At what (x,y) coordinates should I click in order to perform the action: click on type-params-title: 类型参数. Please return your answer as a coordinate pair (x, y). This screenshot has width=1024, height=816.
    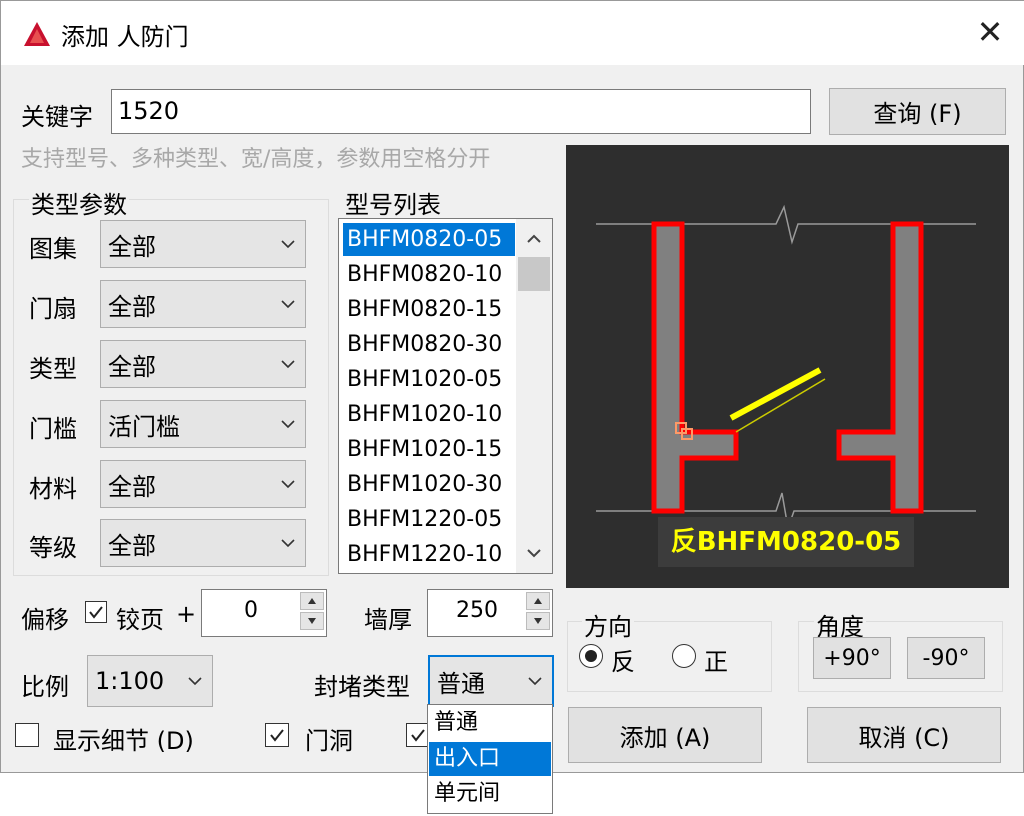
    Looking at the image, I should click on (79, 202).